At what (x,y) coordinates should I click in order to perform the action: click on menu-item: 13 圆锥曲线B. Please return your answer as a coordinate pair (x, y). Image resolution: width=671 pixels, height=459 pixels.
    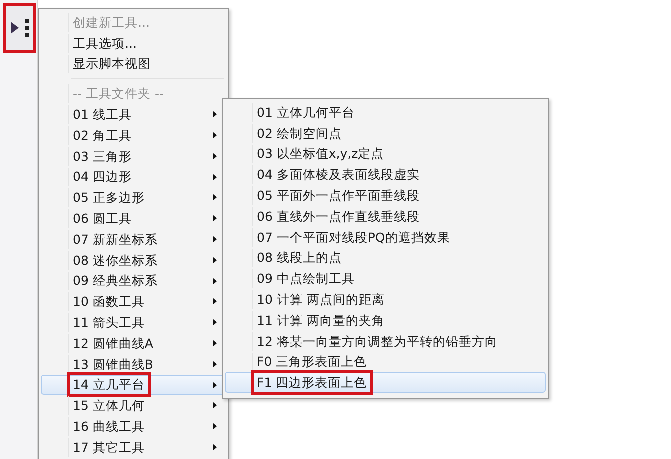
    Looking at the image, I should click on (133, 364).